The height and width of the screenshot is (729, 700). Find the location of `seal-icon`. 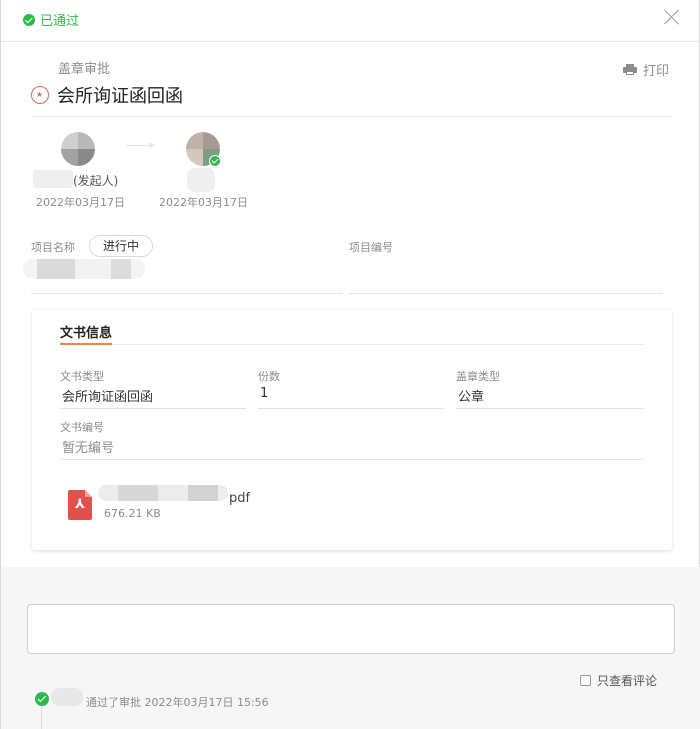

seal-icon is located at coordinates (40, 95).